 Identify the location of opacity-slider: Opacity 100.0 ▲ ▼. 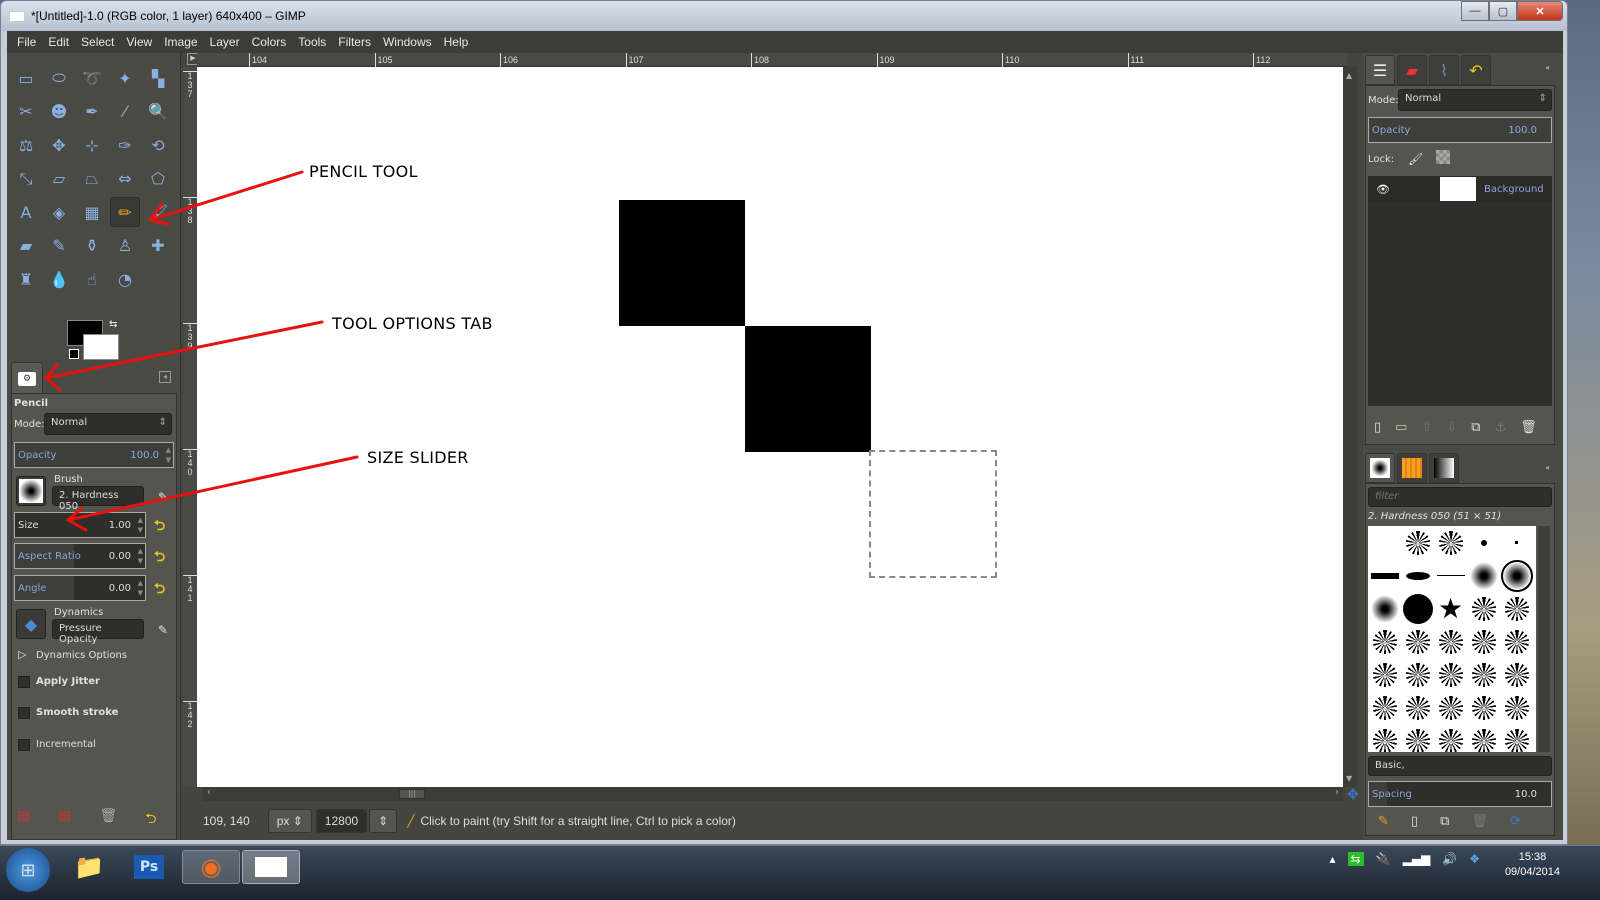
(94, 455).